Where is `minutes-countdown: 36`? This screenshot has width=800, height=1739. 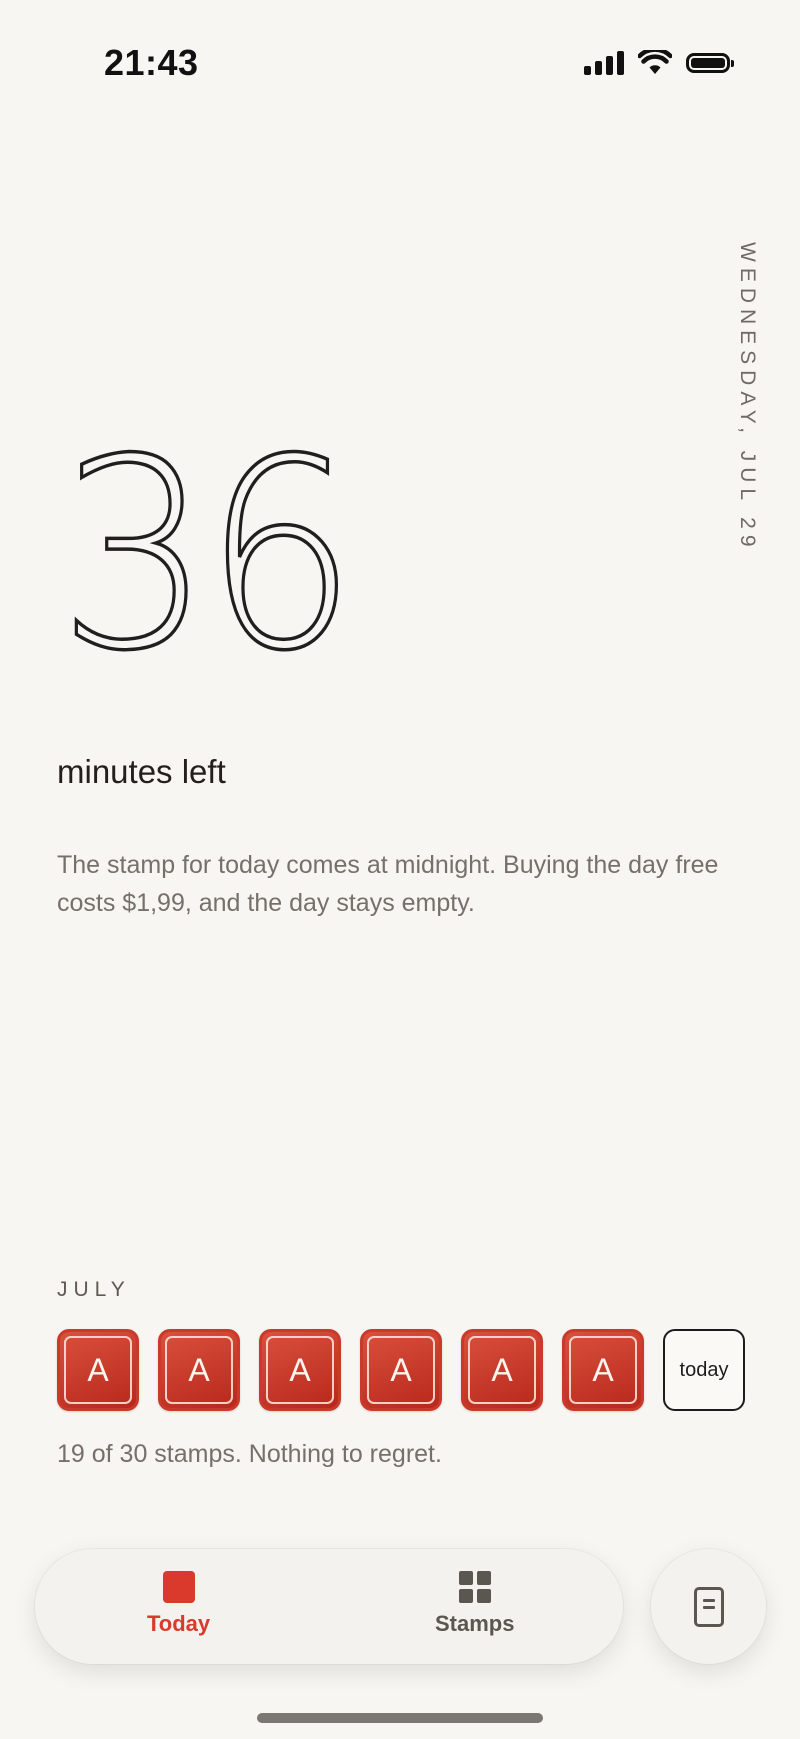 minutes-countdown: 36 is located at coordinates (207, 555).